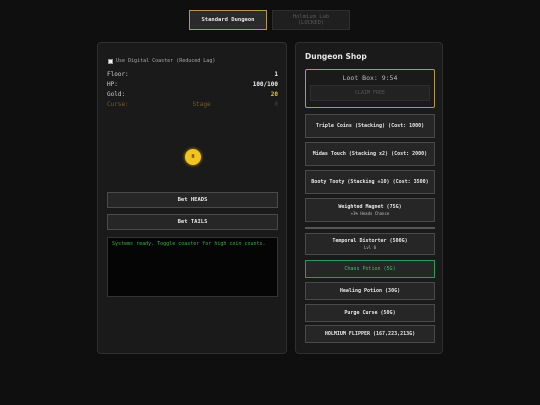 This screenshot has width=540, height=405. I want to click on coaster-toggle: Use Digital Coaster (Reduced Lag), so click(161, 61).